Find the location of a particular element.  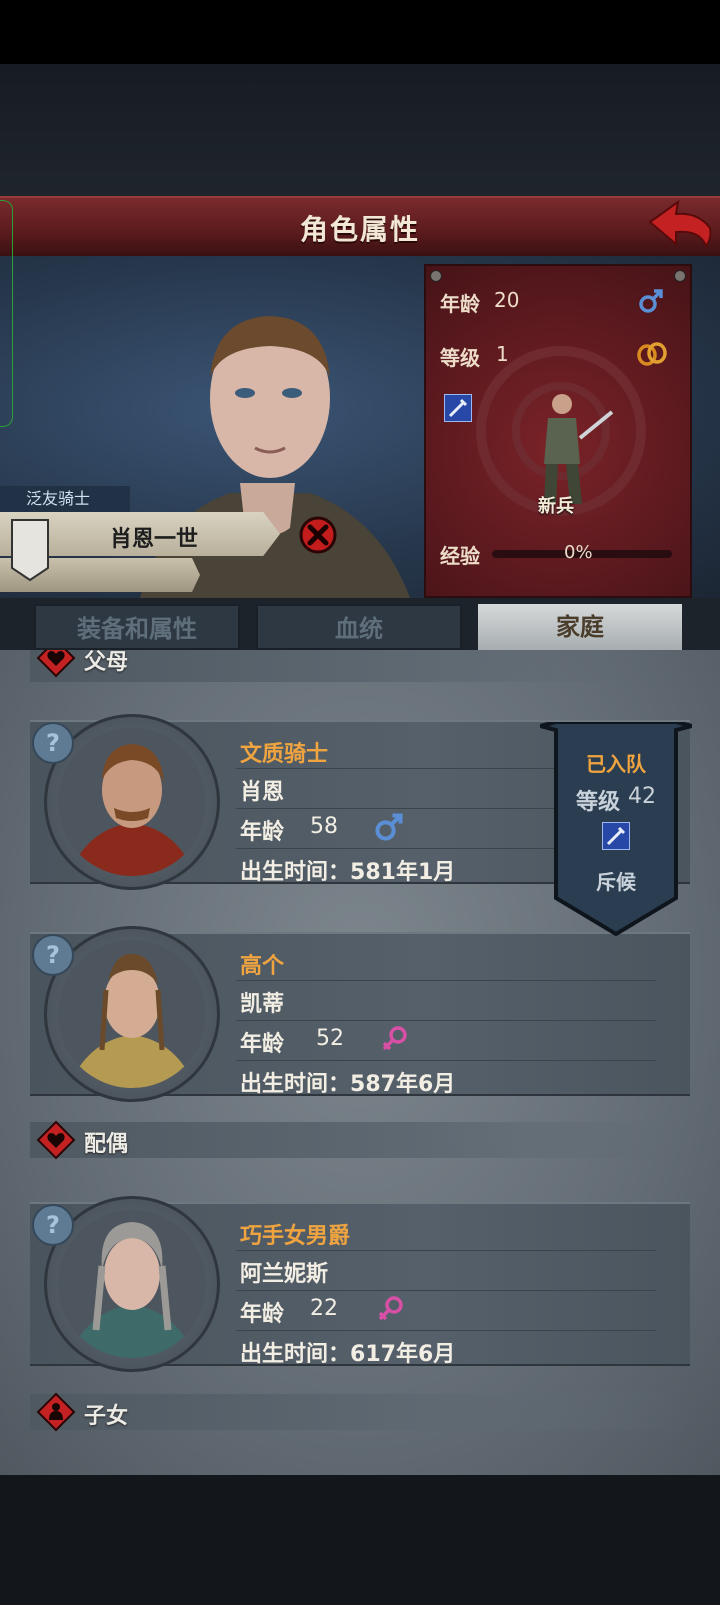

birth-date: 617年6月 is located at coordinates (403, 1354).